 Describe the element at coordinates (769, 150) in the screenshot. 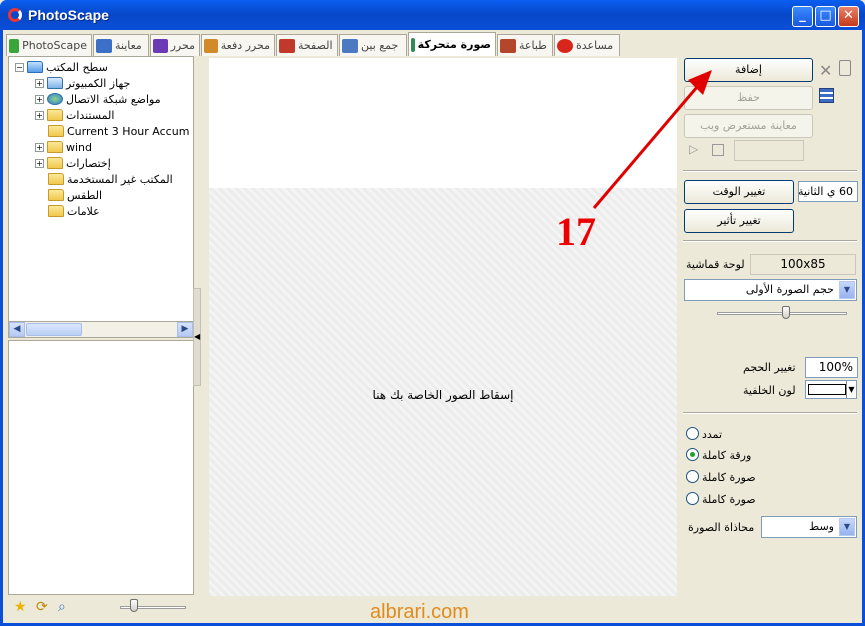

I see `frame-field` at that location.